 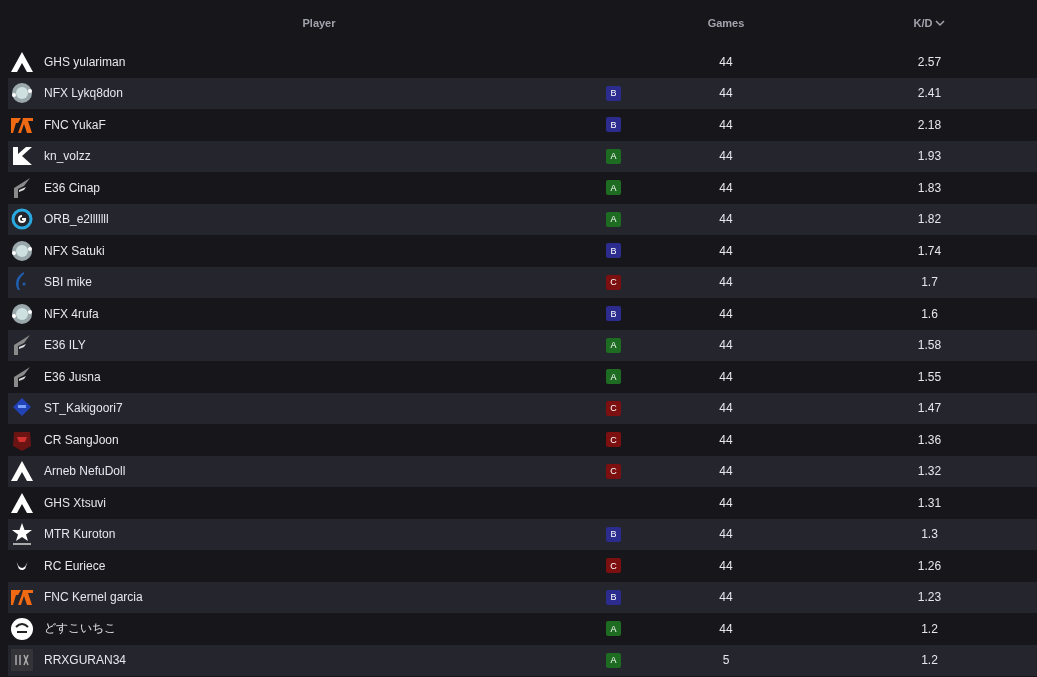 What do you see at coordinates (929, 93) in the screenshot?
I see `kd-cell-text: 2.41` at bounding box center [929, 93].